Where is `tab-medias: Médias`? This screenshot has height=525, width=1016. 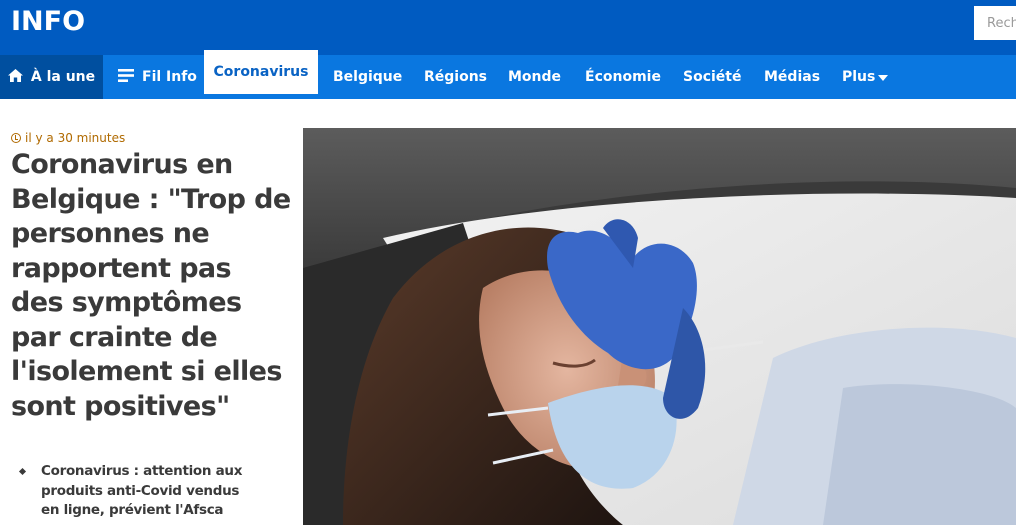
tab-medias: Médias is located at coordinates (792, 77).